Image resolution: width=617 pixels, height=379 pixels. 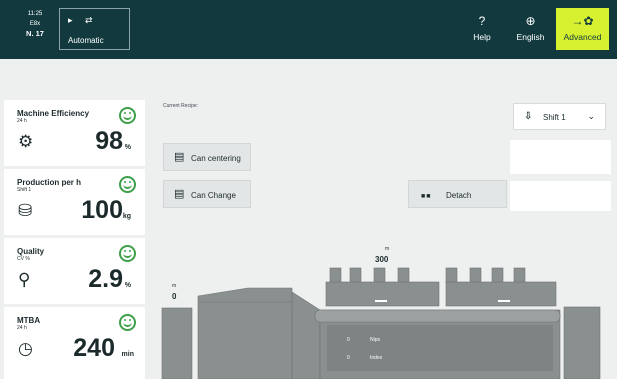 I want to click on drafting-bar-left, so click(x=382, y=294).